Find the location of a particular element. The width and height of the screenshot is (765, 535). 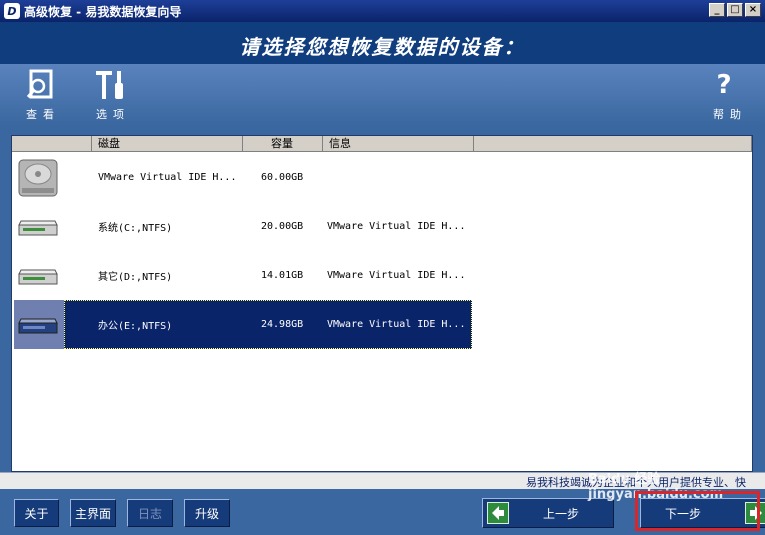

column-header-info: 信息 is located at coordinates (398, 144).